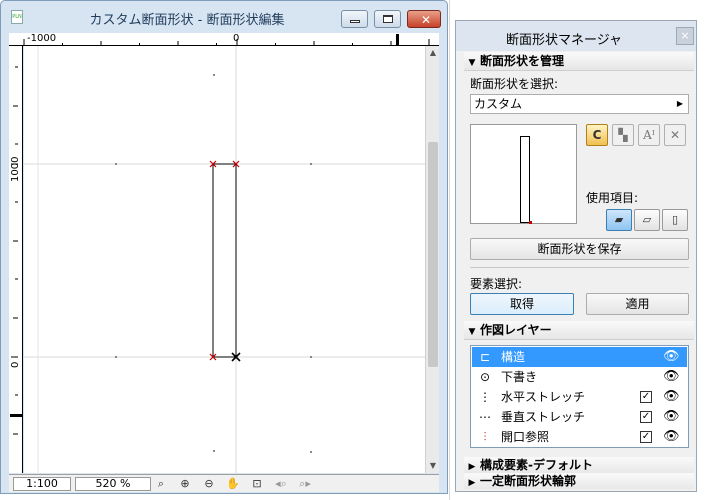  Describe the element at coordinates (612, 198) in the screenshot. I see `use-with-label: 使用項目:` at that location.